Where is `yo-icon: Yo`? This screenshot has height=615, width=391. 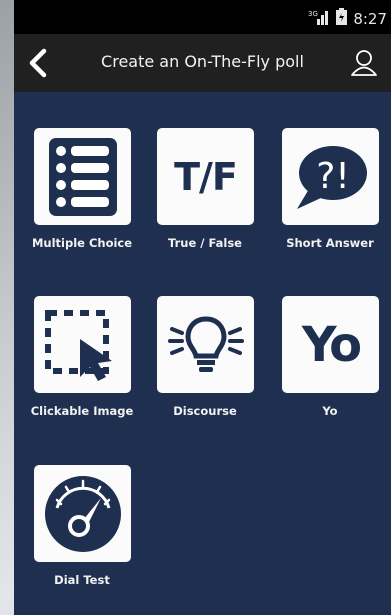 yo-icon: Yo is located at coordinates (331, 344).